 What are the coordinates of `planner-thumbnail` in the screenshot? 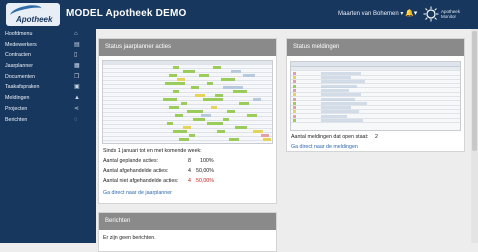 It's located at (187, 102).